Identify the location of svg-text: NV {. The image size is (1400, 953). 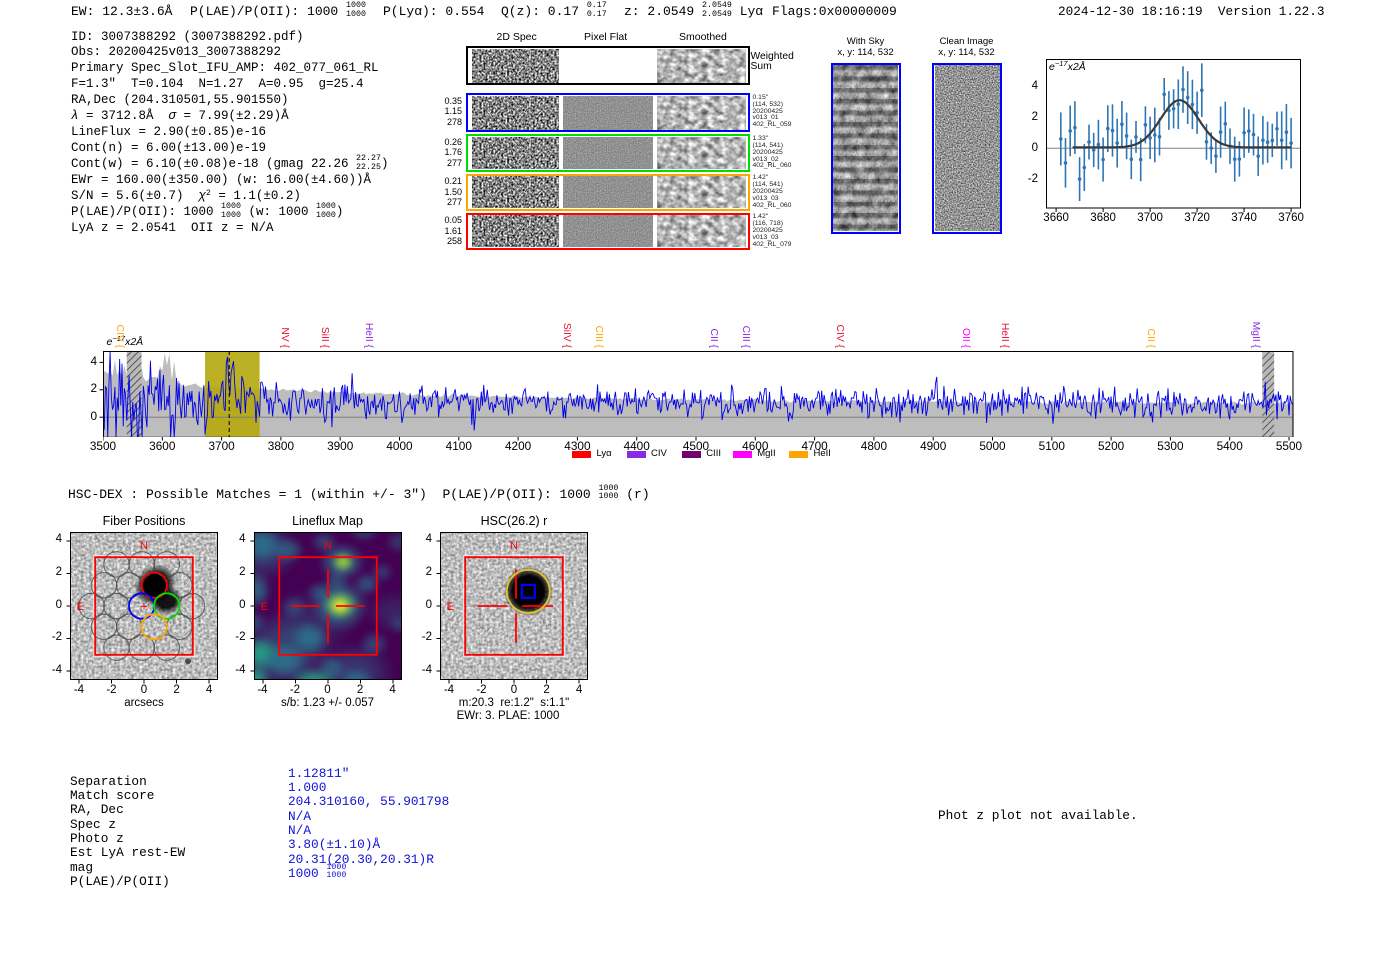
(284, 337).